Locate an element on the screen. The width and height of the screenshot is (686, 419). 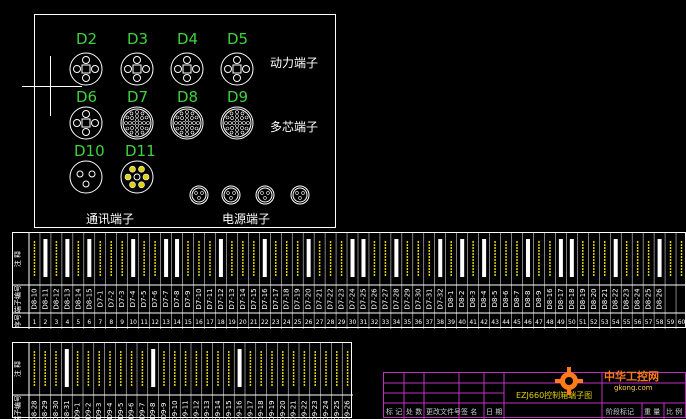
strip1-index: 31 is located at coordinates (364, 322).